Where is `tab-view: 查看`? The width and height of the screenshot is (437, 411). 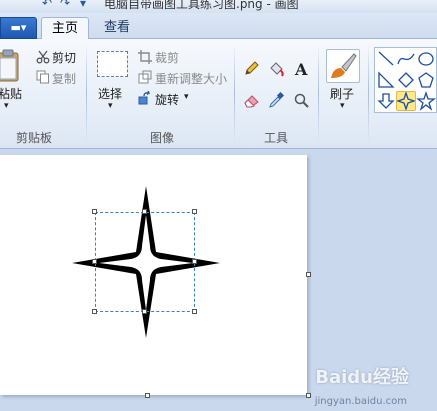
tab-view: 查看 is located at coordinates (117, 28).